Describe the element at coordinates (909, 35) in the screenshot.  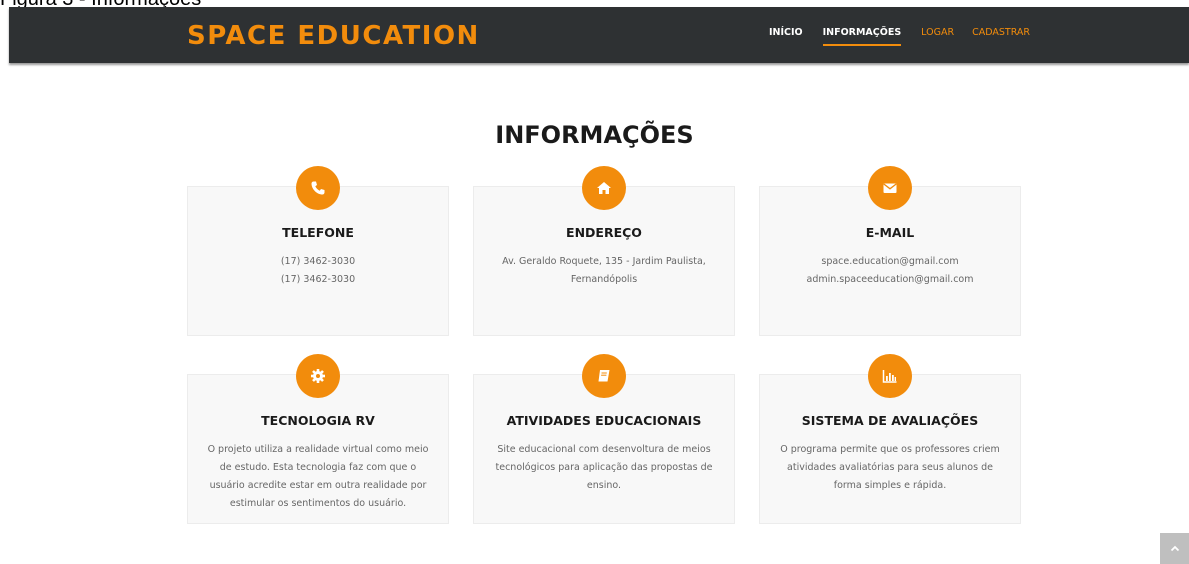
I see `nav-menu: INÍCIO INFORMAÇÕES LOGAR CADASTRAR` at that location.